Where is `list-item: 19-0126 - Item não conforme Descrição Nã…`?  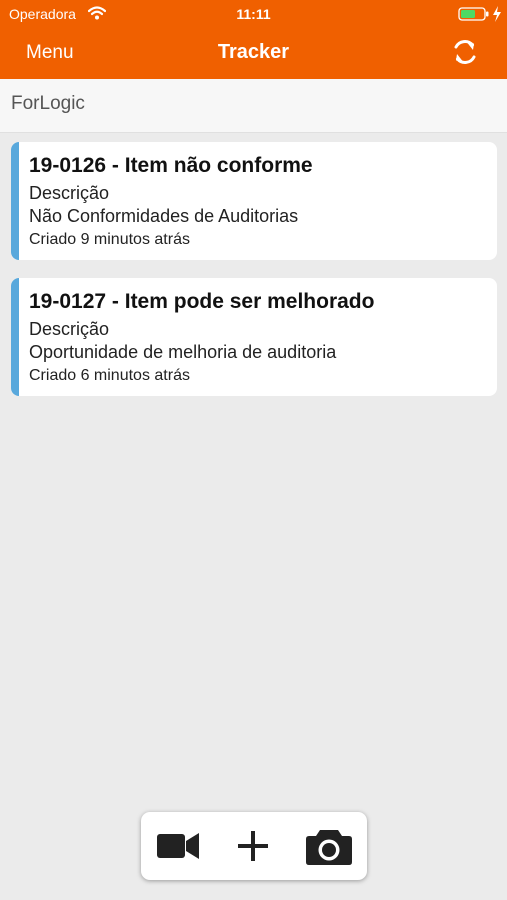
list-item: 19-0126 - Item não conforme Descrição Nã… is located at coordinates (254, 201).